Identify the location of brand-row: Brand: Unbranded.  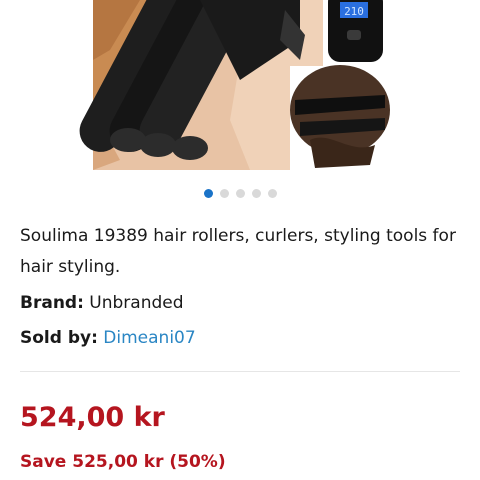
(102, 303).